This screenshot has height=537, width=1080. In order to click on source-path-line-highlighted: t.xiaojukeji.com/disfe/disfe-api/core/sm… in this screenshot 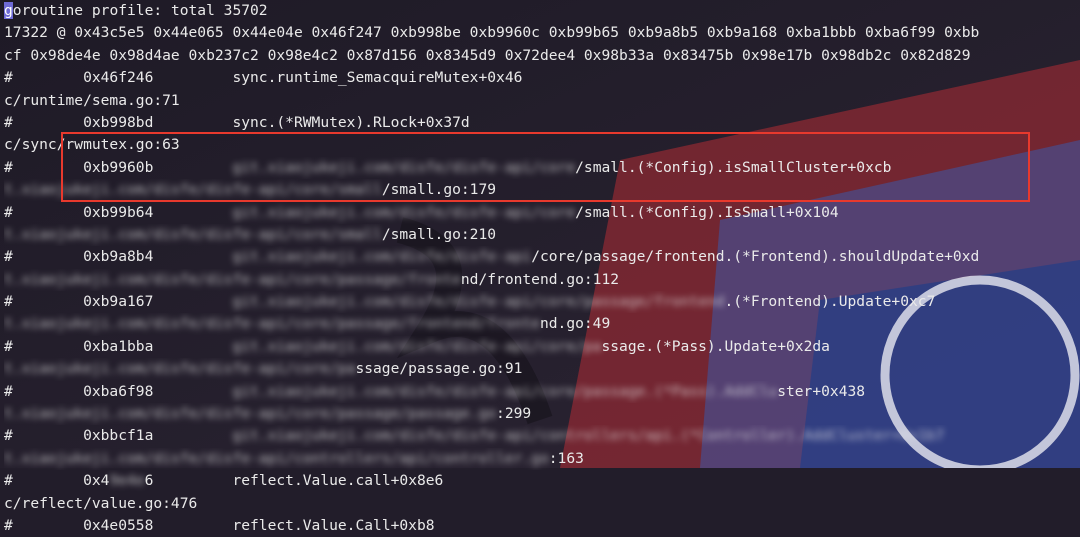, I will do `click(250, 234)`.